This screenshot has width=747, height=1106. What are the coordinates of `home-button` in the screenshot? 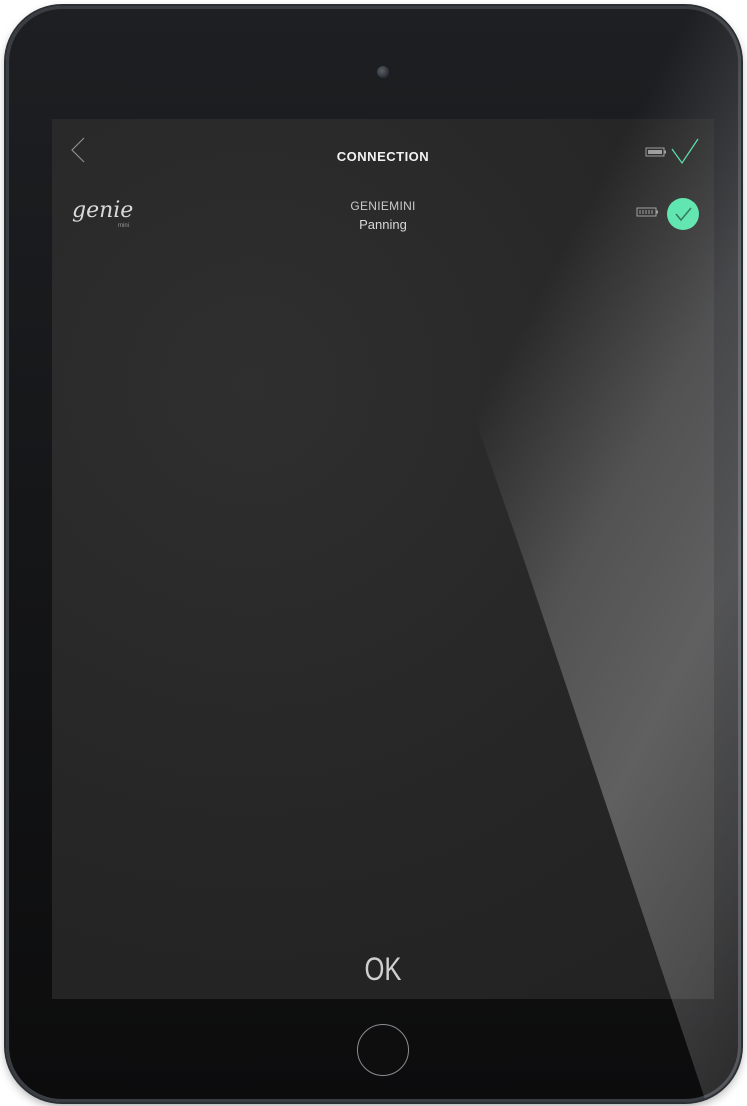 It's located at (383, 1050).